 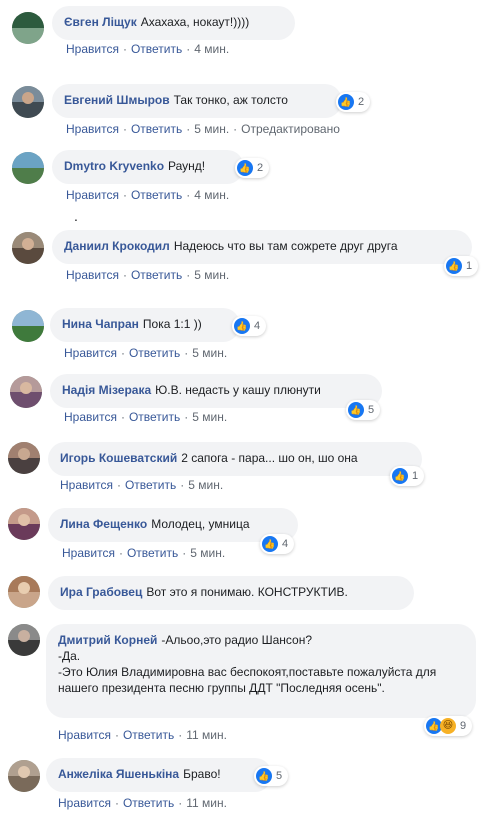 What do you see at coordinates (290, 129) in the screenshot?
I see `edited-label: Отредактировано` at bounding box center [290, 129].